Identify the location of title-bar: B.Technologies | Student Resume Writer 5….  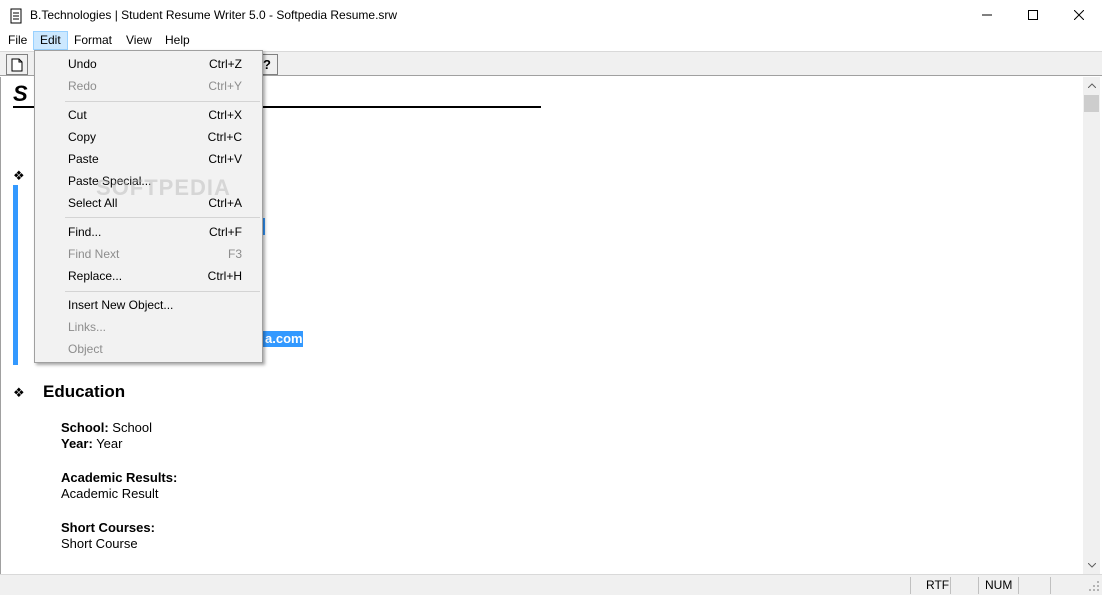
(551, 15).